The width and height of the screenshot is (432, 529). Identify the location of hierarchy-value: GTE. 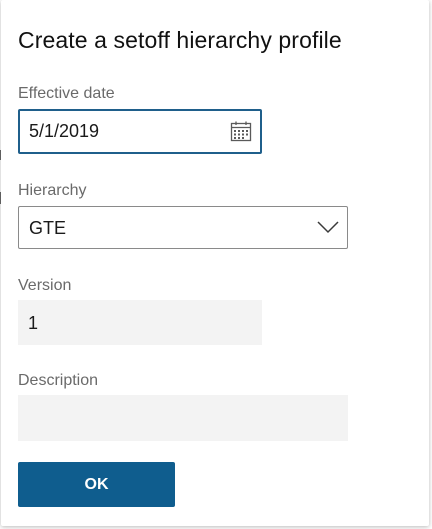
(48, 228).